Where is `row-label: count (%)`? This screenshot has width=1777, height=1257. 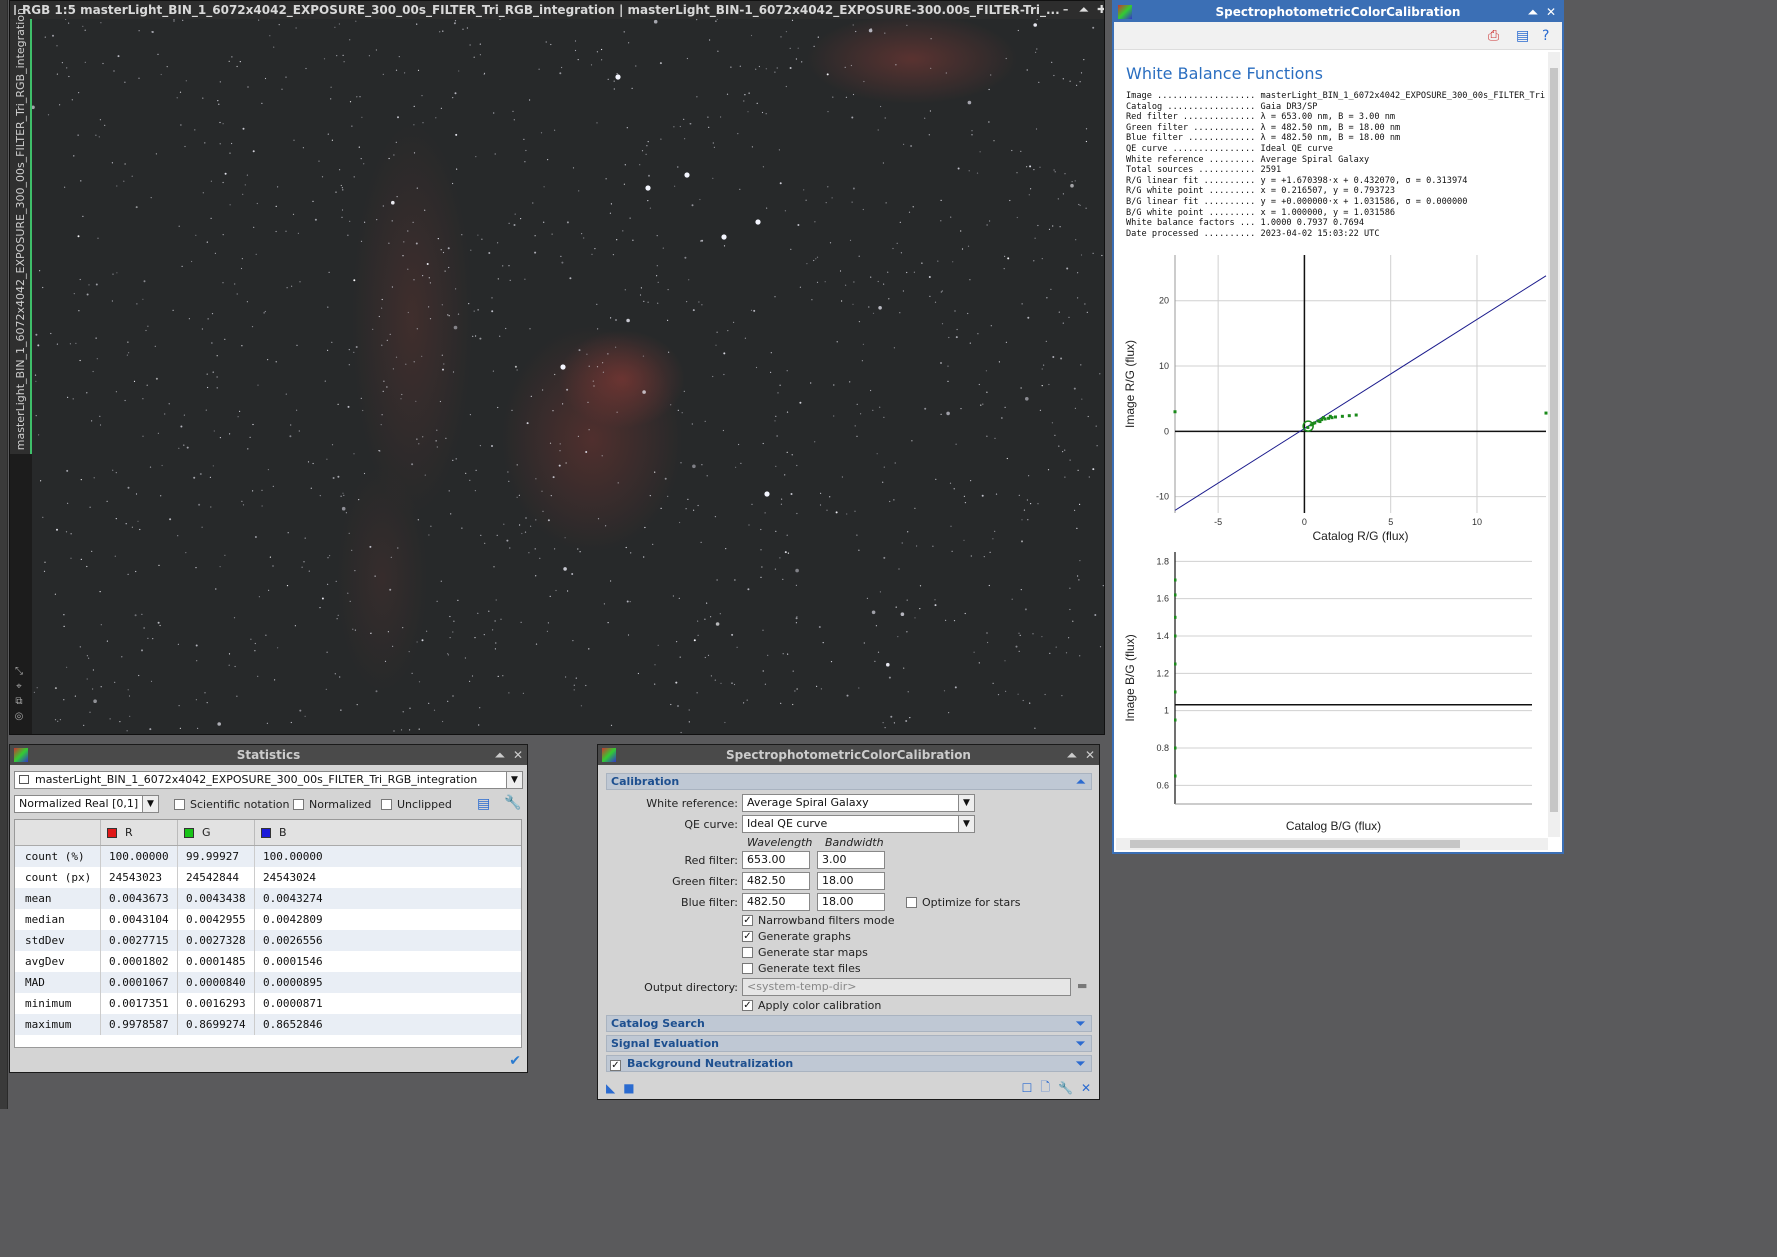
row-label: count (%) is located at coordinates (55, 856).